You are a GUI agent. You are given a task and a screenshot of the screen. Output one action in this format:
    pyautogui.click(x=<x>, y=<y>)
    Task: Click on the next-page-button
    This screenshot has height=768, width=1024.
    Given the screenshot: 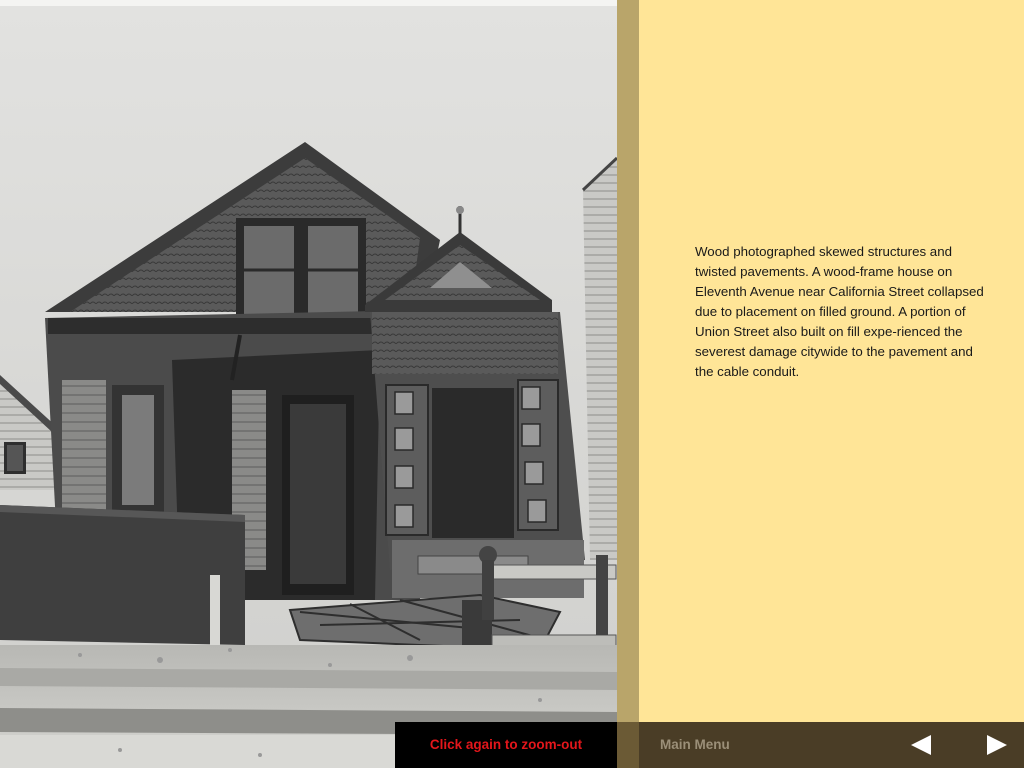 What is the action you would take?
    pyautogui.click(x=997, y=745)
    